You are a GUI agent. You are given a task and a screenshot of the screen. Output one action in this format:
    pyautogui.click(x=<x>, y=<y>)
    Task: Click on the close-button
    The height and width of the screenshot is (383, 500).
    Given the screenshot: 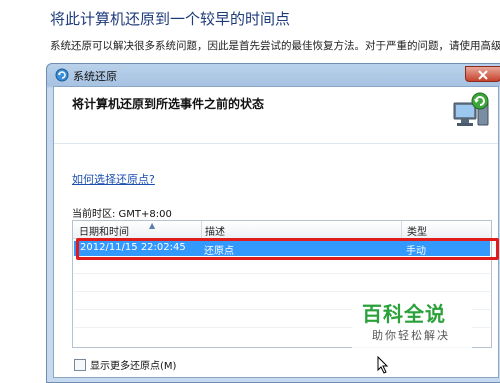 What is the action you would take?
    pyautogui.click(x=482, y=74)
    